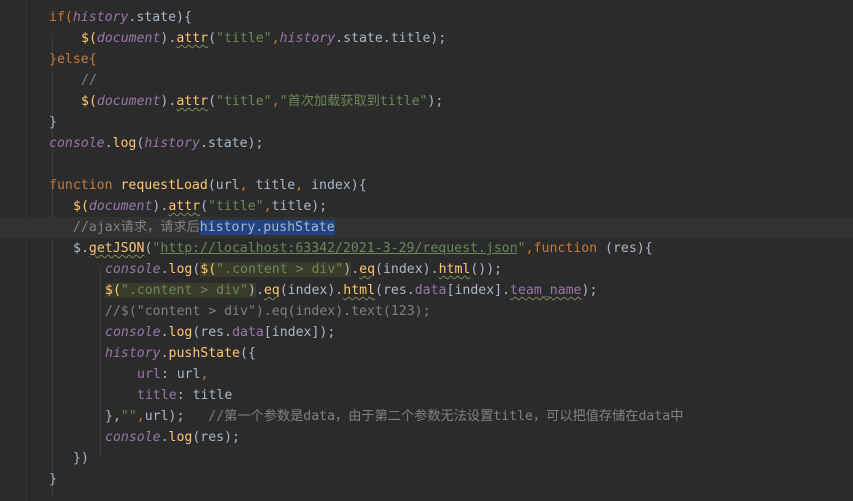  I want to click on code-line: function requestLoad(url, title, index){, so click(426, 185).